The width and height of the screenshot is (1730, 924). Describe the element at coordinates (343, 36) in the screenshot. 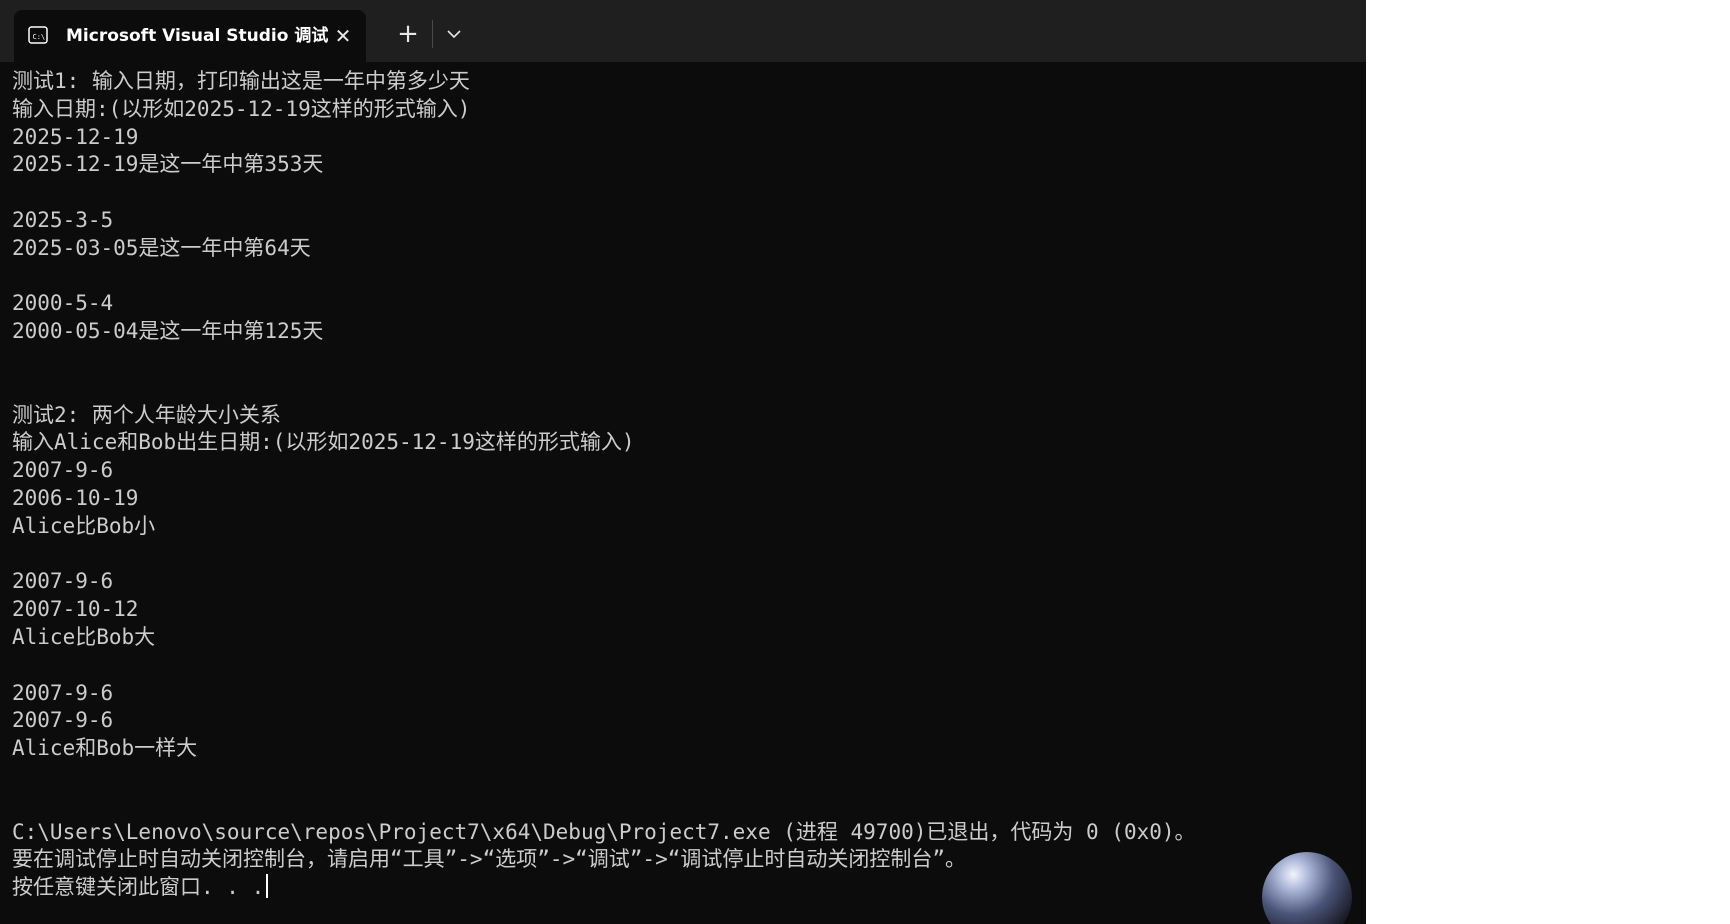

I see `close-icon: ✕` at that location.